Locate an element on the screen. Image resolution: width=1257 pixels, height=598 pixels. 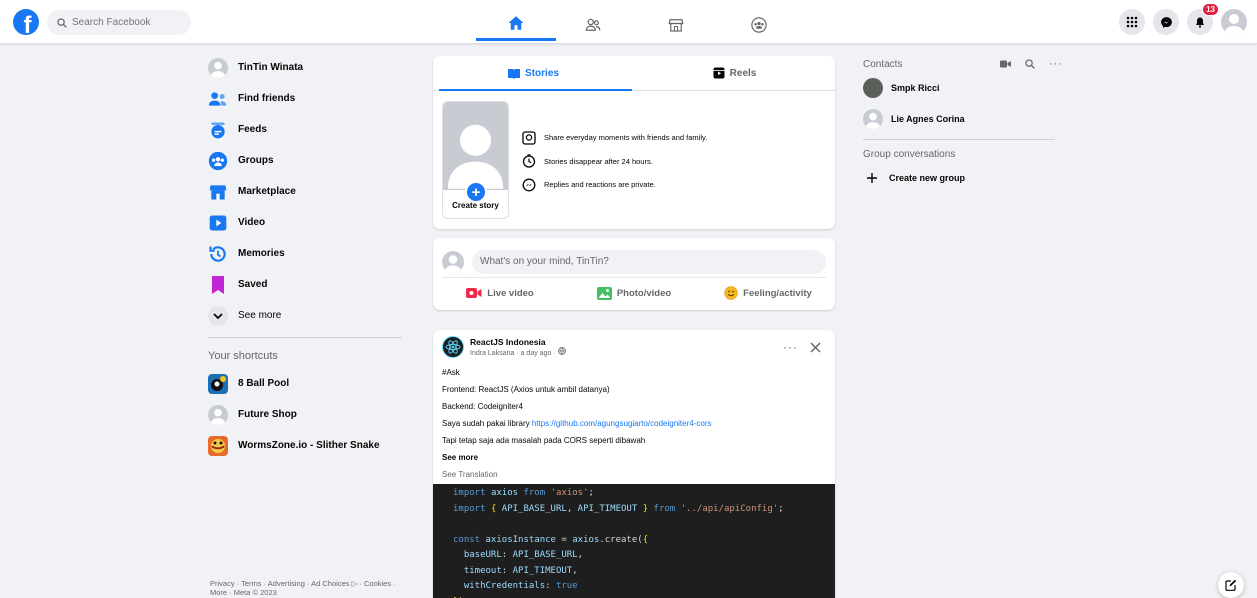
composer-input: What's on your mind, TinTin? is located at coordinates (649, 261).